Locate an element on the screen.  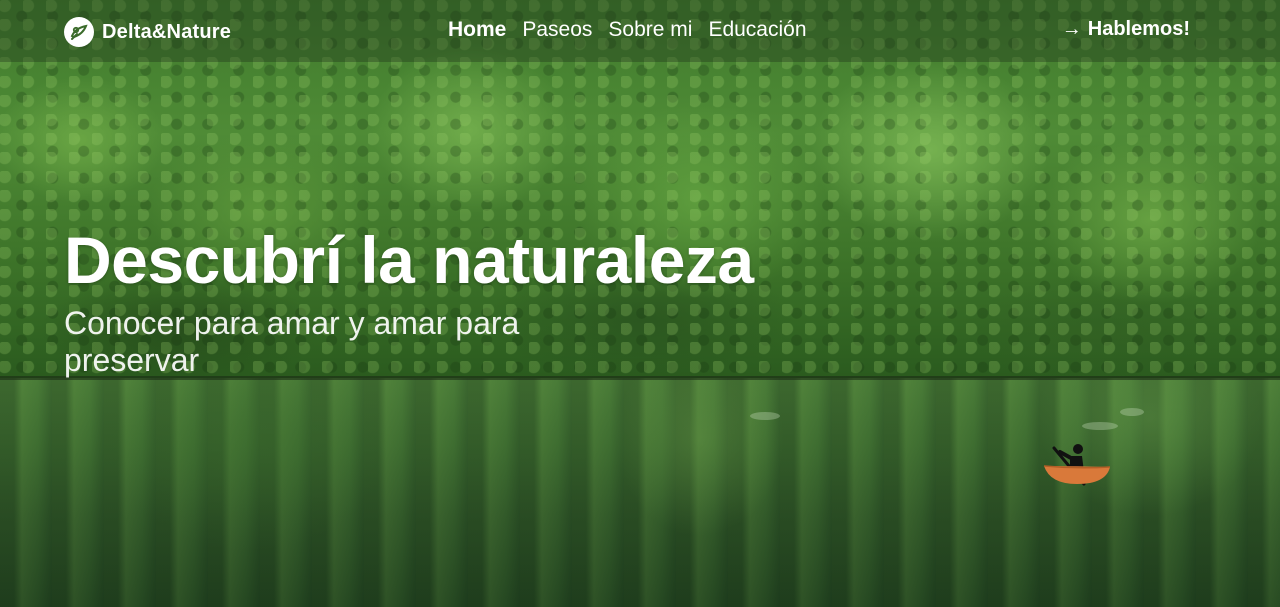
brand-logo: Delta&Nature is located at coordinates (147, 32).